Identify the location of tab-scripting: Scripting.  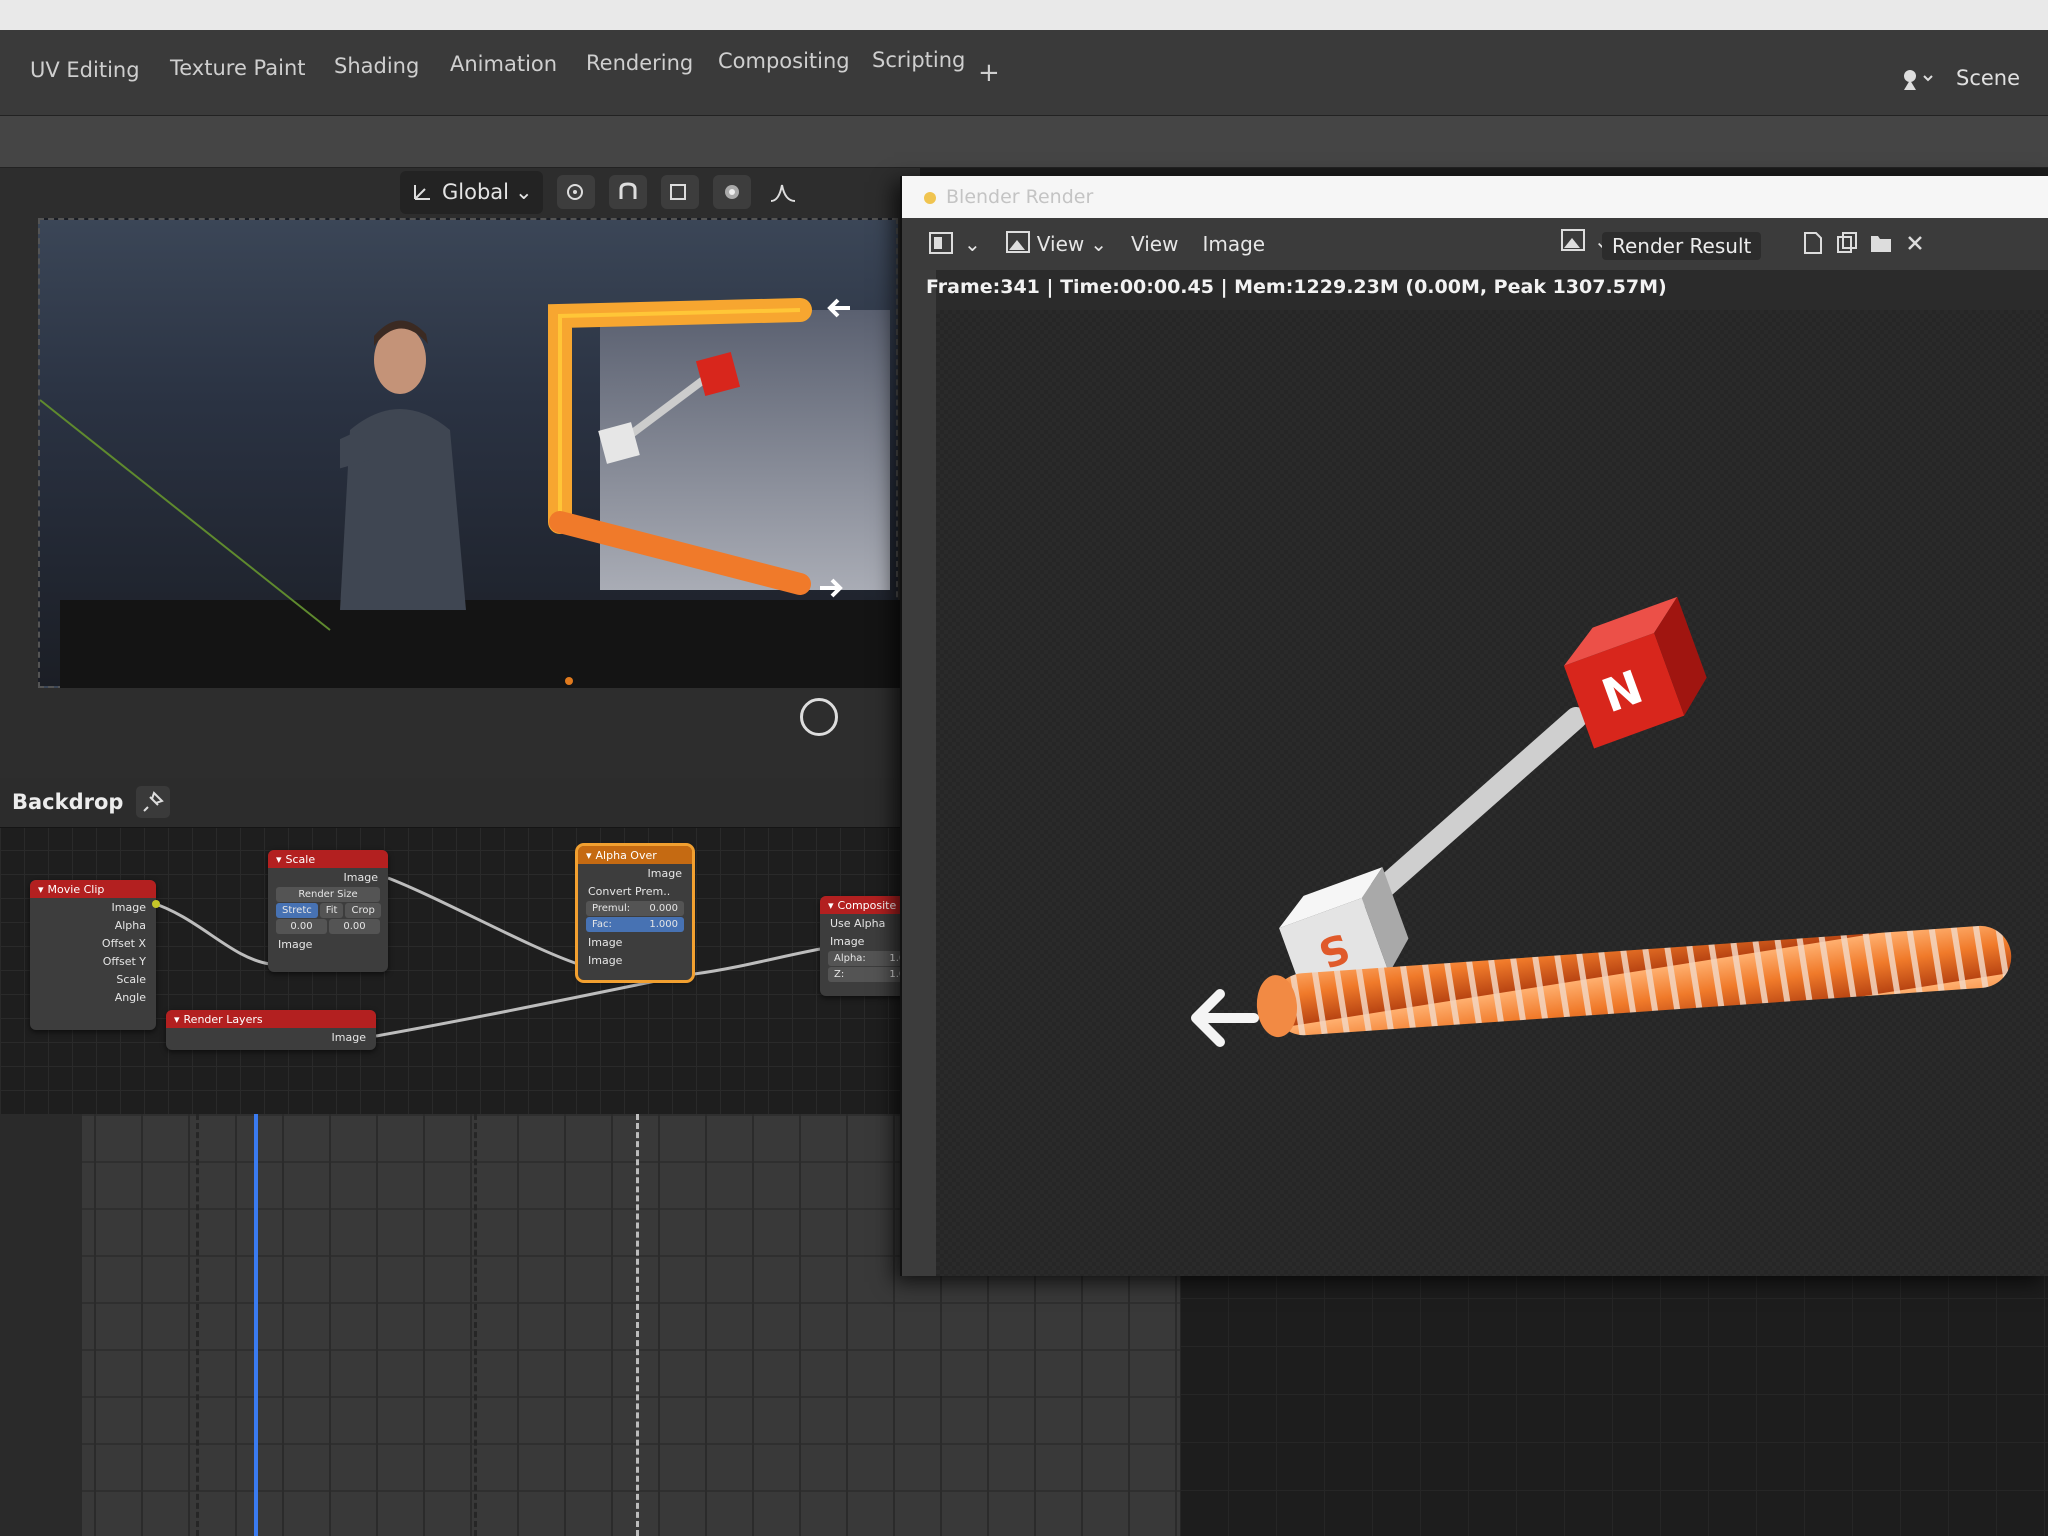
(918, 60).